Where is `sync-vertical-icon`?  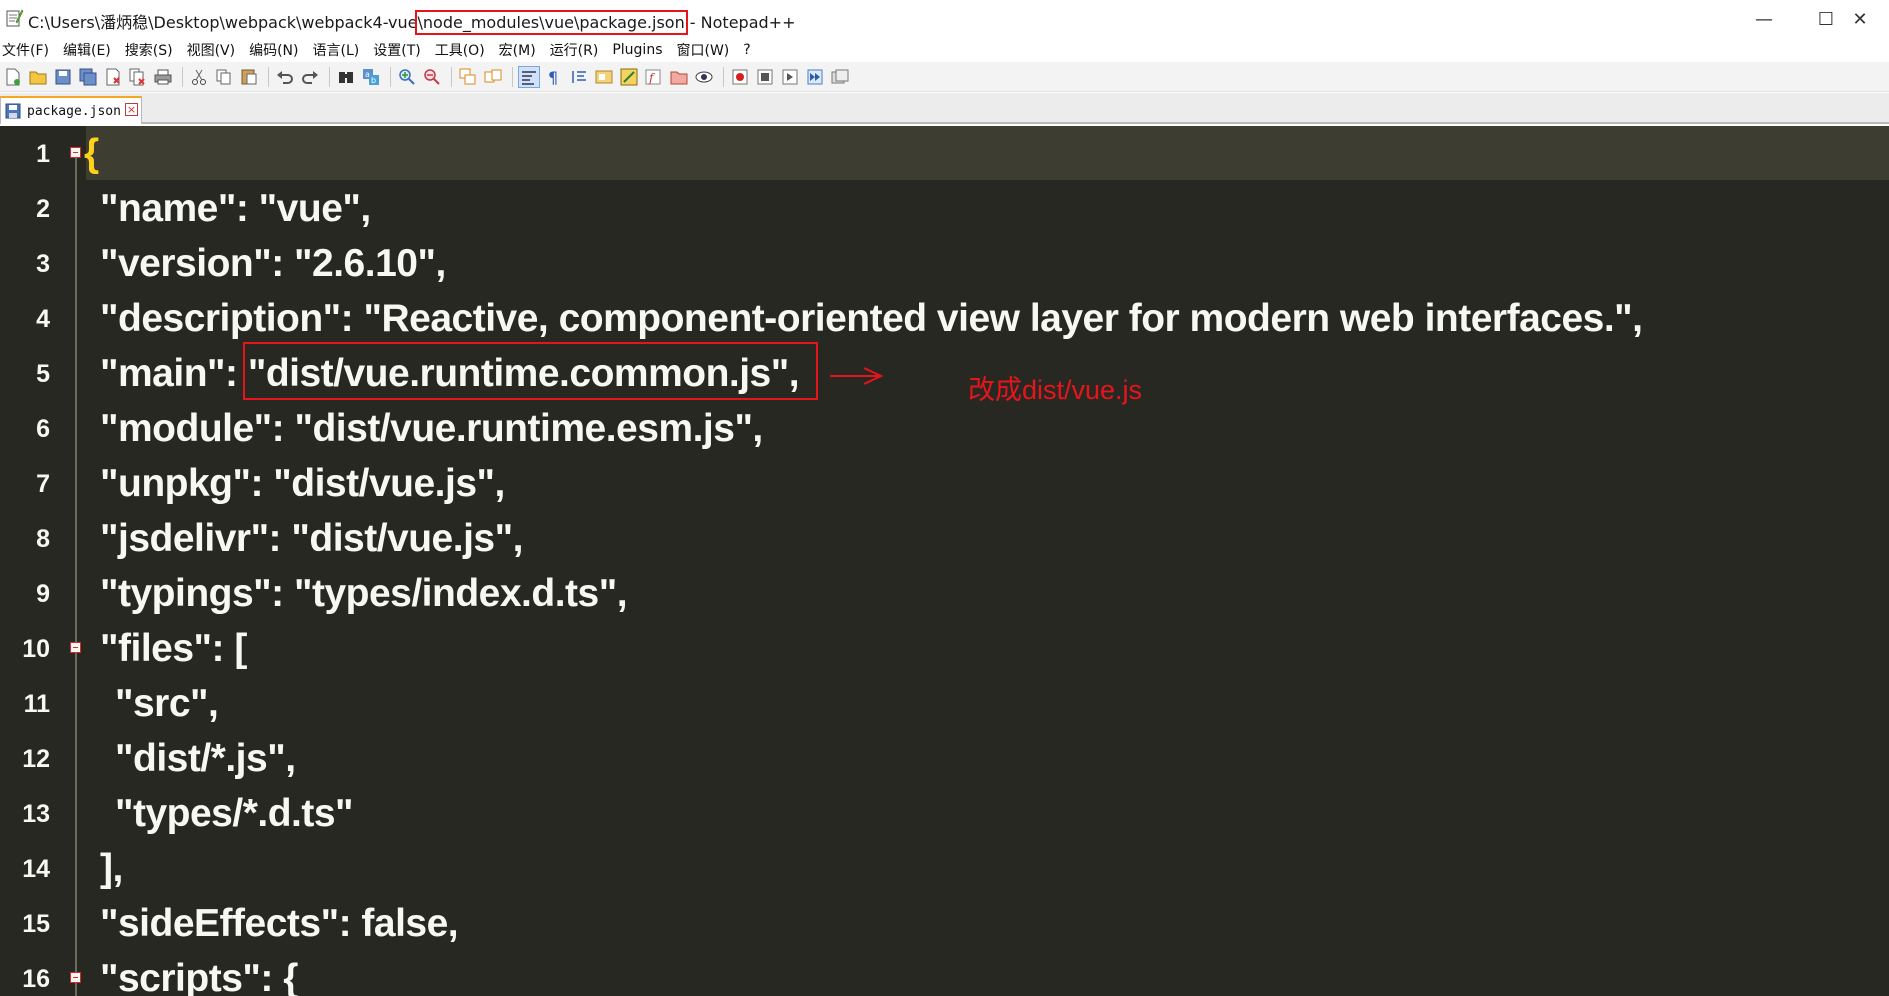 sync-vertical-icon is located at coordinates (468, 77).